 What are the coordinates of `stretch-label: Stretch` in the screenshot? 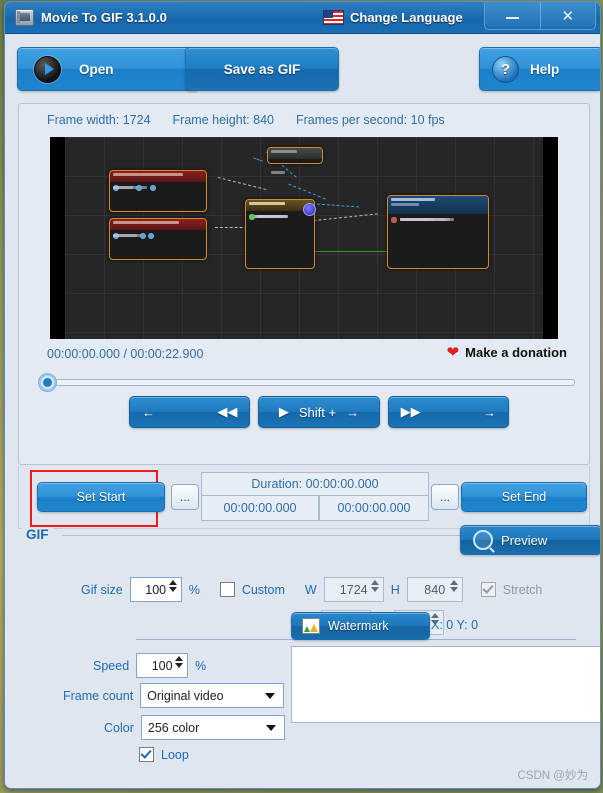 It's located at (522, 589).